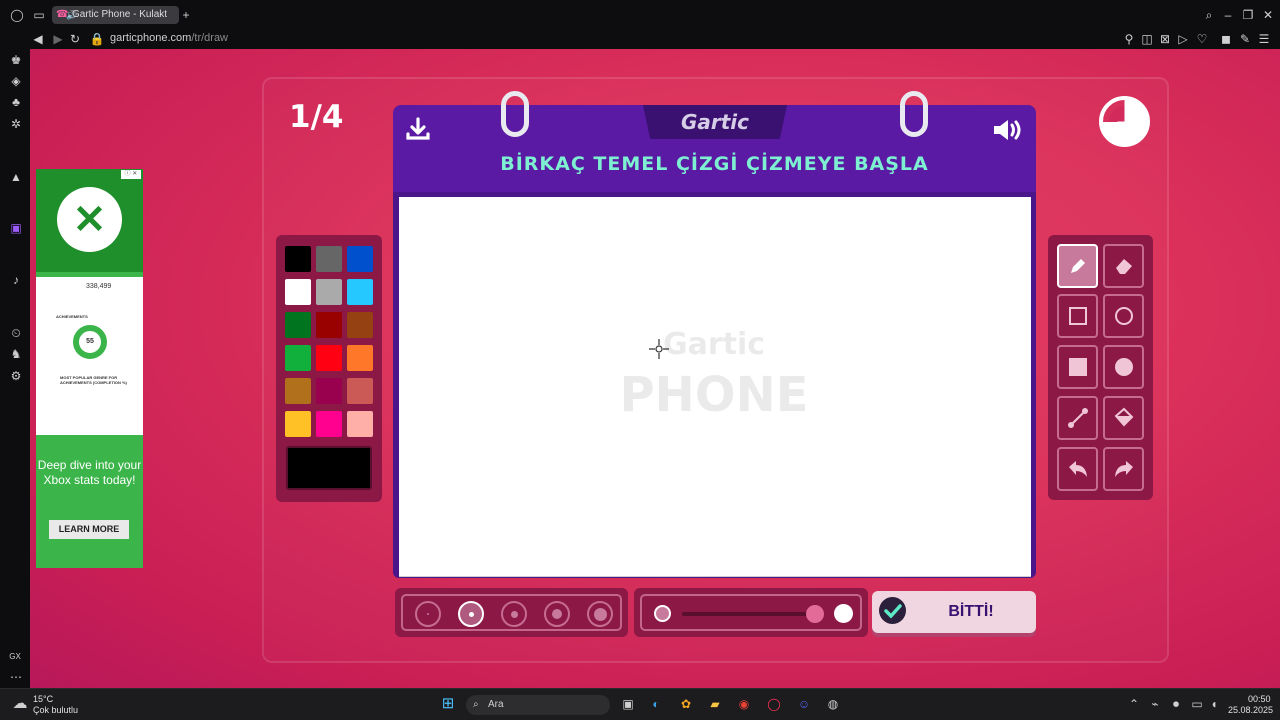 The image size is (1280, 720). Describe the element at coordinates (1129, 39) in the screenshot. I see `pin-icon: ⚲` at that location.